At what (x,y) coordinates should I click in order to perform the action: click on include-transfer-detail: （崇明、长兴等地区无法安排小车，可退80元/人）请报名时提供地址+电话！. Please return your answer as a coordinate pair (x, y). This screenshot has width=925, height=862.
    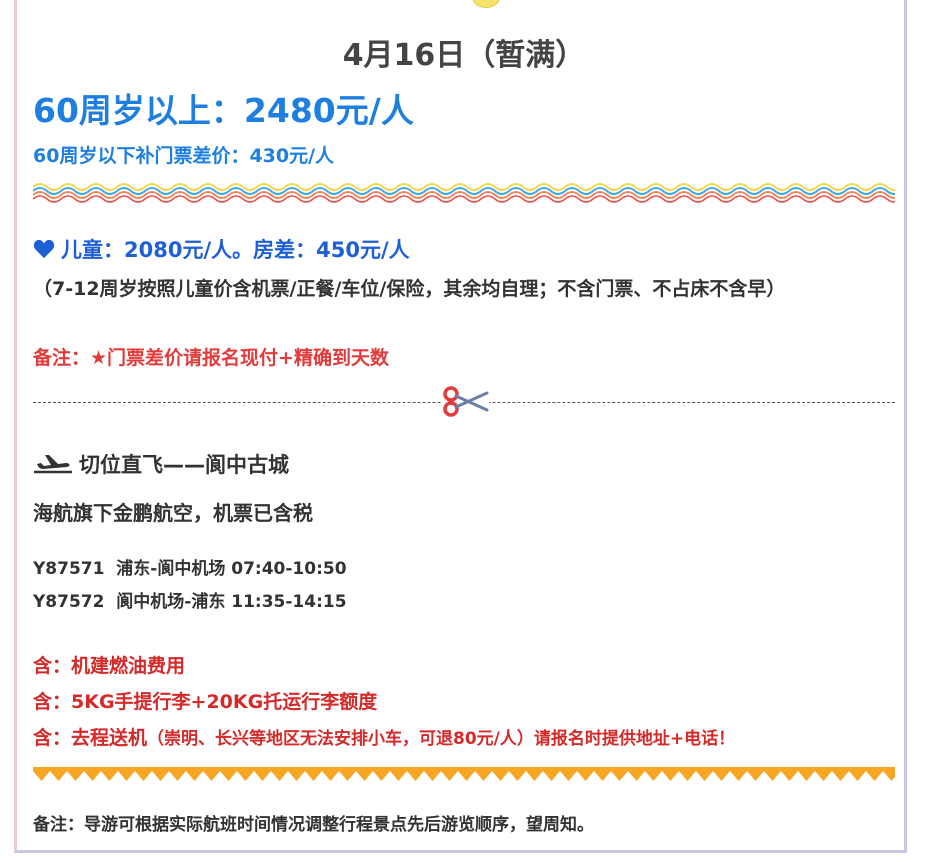
    Looking at the image, I should click on (441, 739).